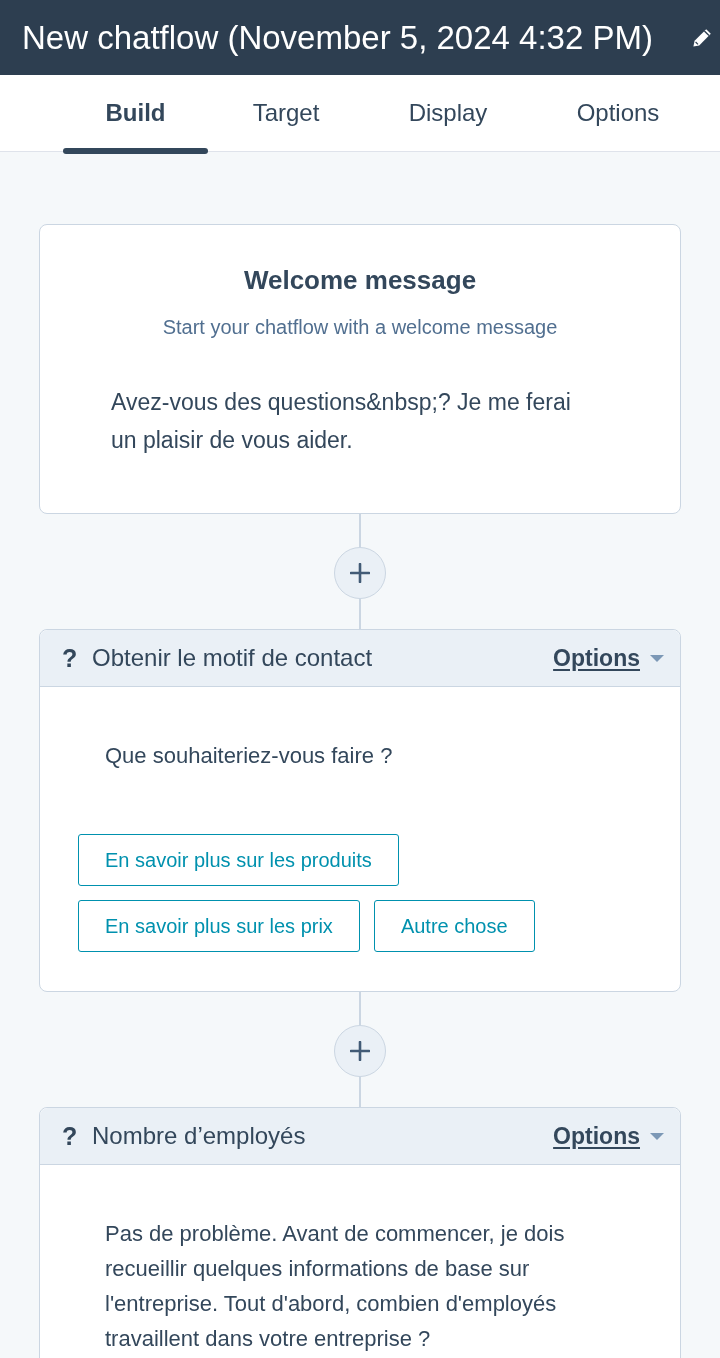 The image size is (720, 1358). I want to click on tab: Options, so click(618, 113).